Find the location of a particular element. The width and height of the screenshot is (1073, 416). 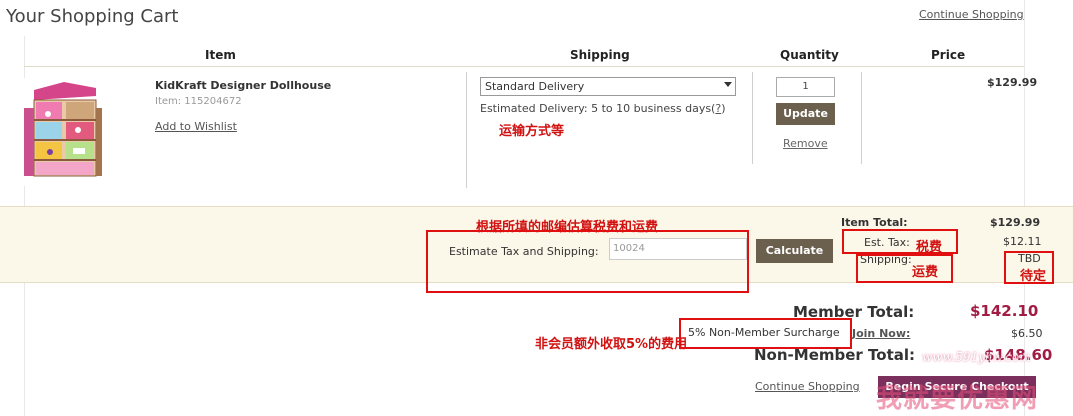

shipping-column-divider is located at coordinates (466, 130).